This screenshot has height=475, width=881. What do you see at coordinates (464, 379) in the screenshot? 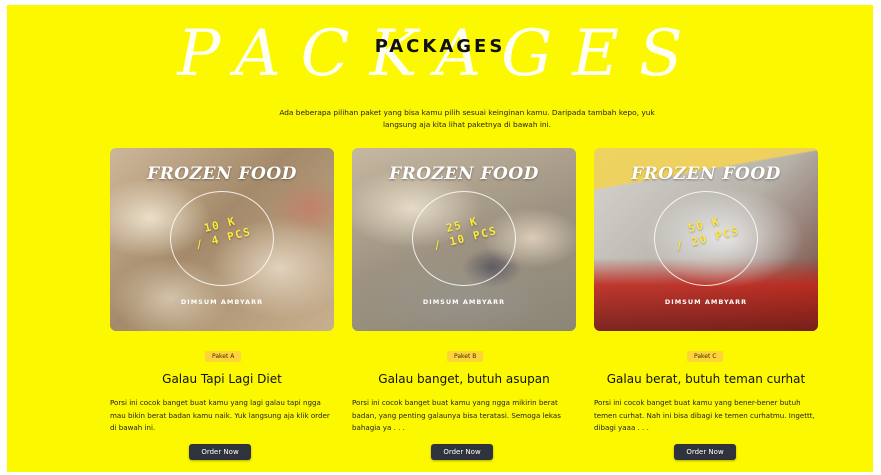
I see `package-title: Galau banget, butuh asupan` at bounding box center [464, 379].